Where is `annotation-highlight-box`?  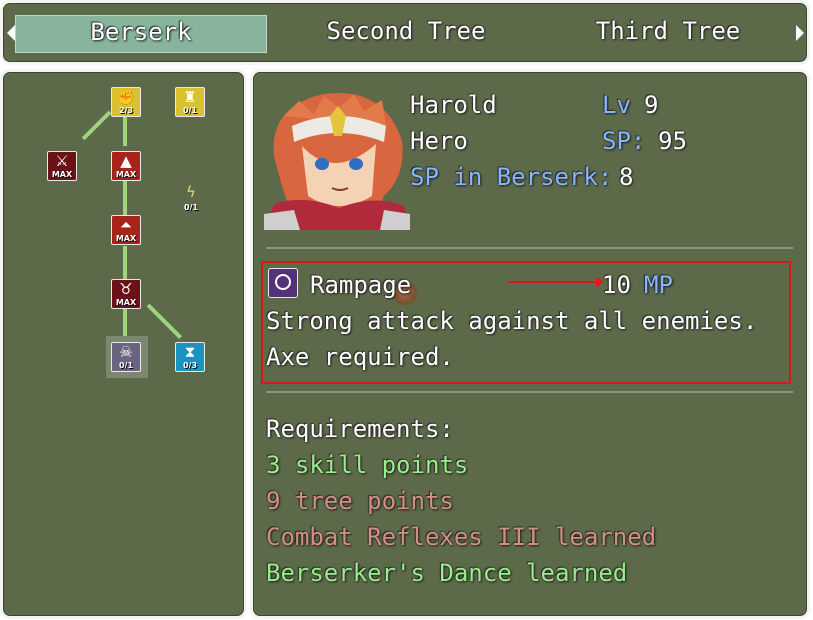 annotation-highlight-box is located at coordinates (526, 322).